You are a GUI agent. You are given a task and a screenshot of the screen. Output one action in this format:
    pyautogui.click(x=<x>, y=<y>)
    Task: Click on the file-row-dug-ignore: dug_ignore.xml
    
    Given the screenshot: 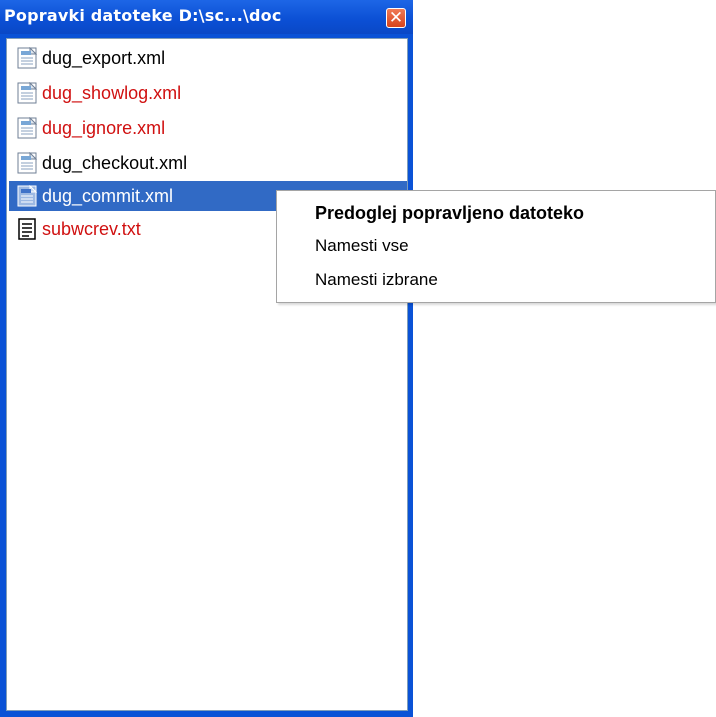 What is the action you would take?
    pyautogui.click(x=208, y=128)
    